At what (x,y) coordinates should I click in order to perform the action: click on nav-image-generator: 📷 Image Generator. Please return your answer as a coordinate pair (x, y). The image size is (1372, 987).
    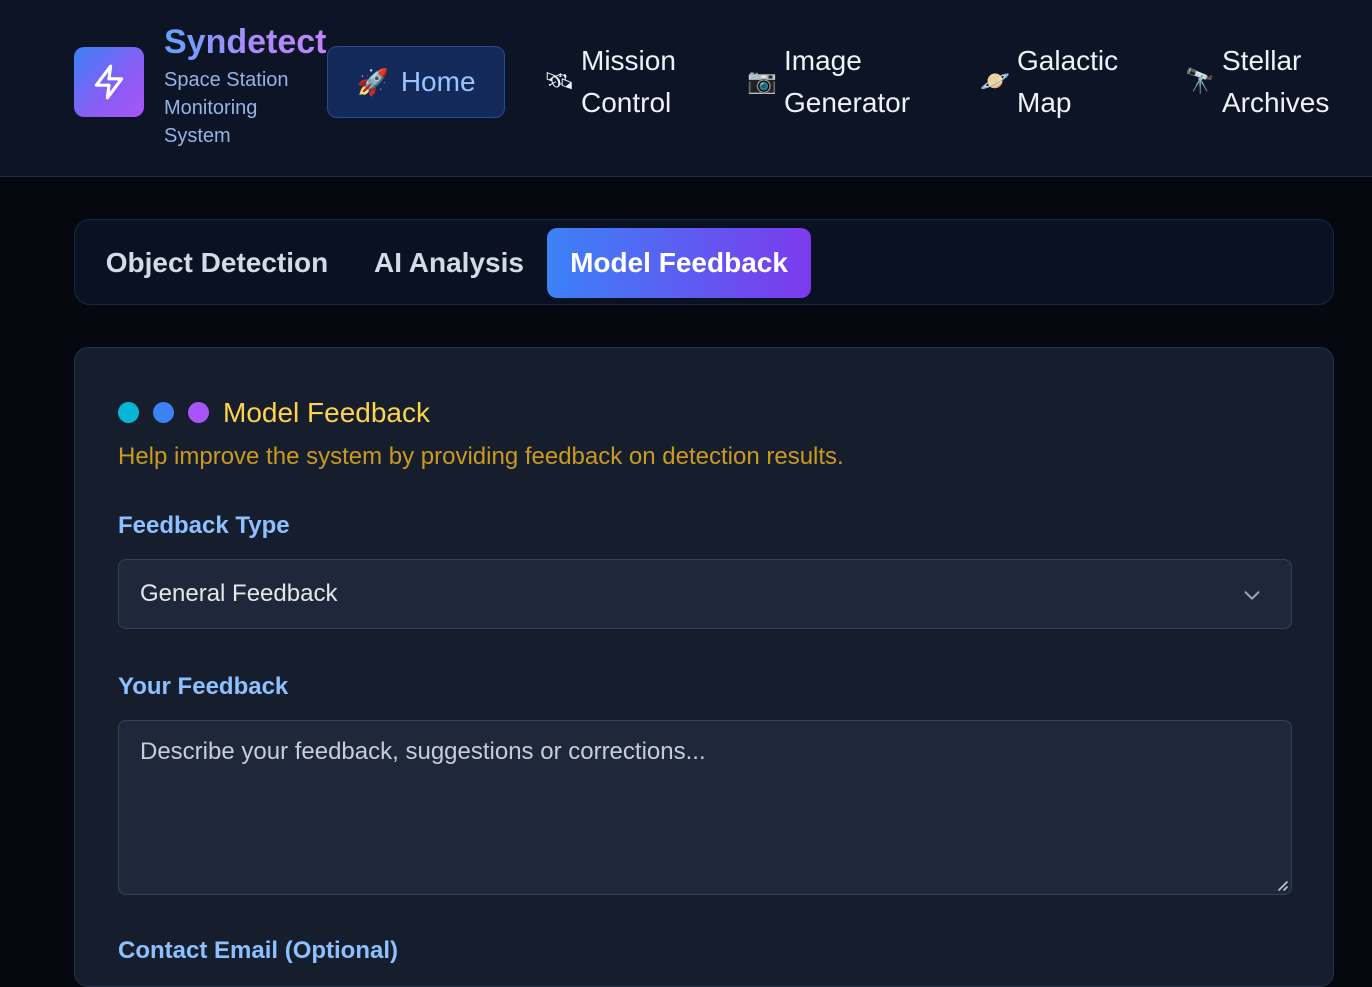
    Looking at the image, I should click on (826, 82).